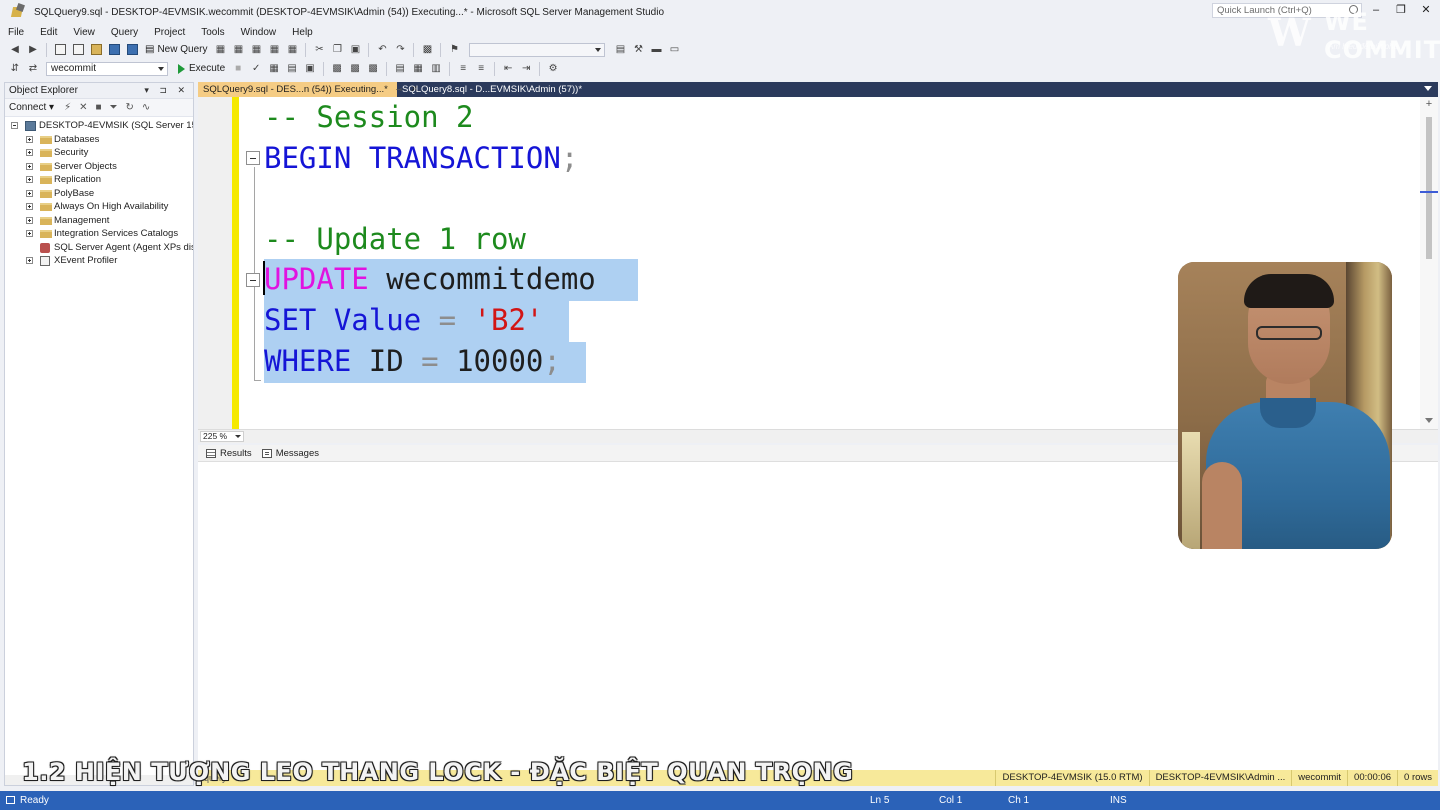  I want to click on panel-window-buttons: ▾ ⊐ ✕, so click(166, 90).